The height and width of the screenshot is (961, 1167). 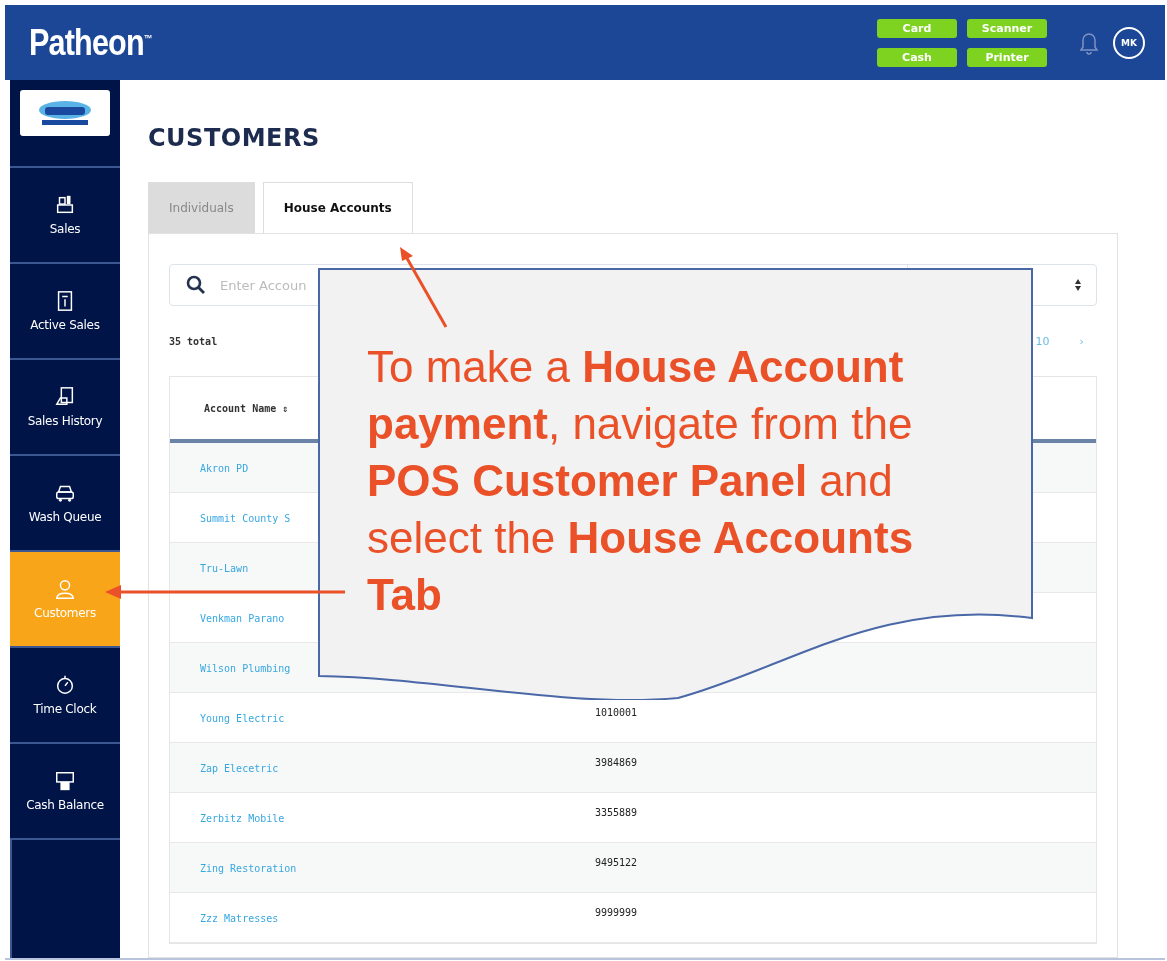 What do you see at coordinates (1007, 28) in the screenshot?
I see `status-button: Scanner` at bounding box center [1007, 28].